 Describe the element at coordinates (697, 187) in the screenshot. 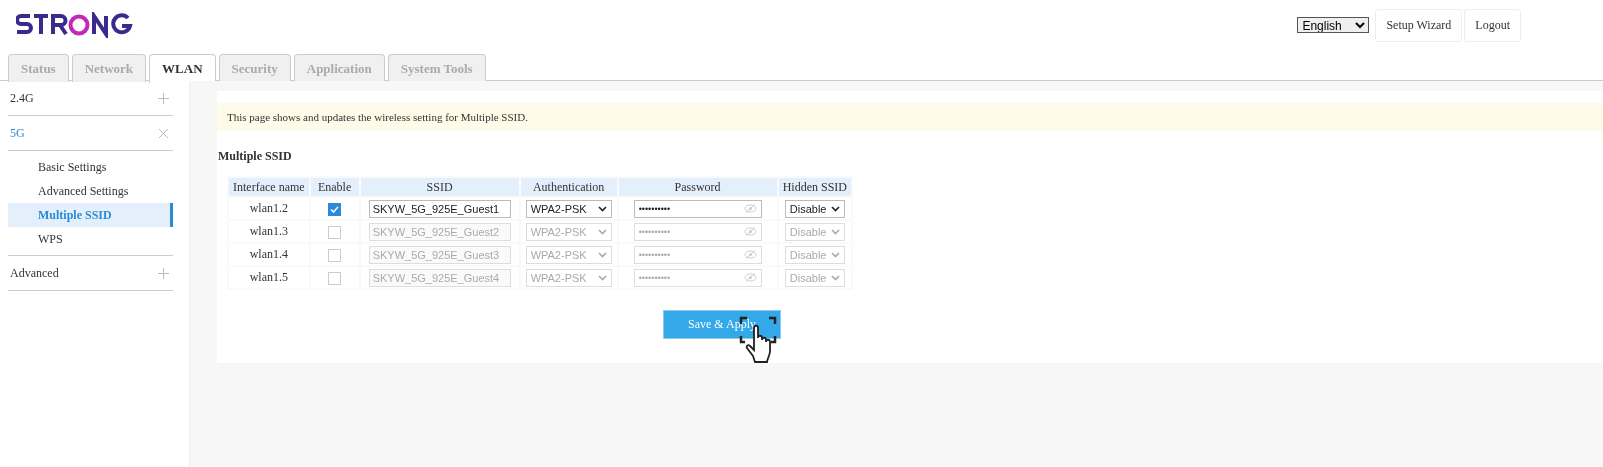

I see `column-header: Password` at that location.